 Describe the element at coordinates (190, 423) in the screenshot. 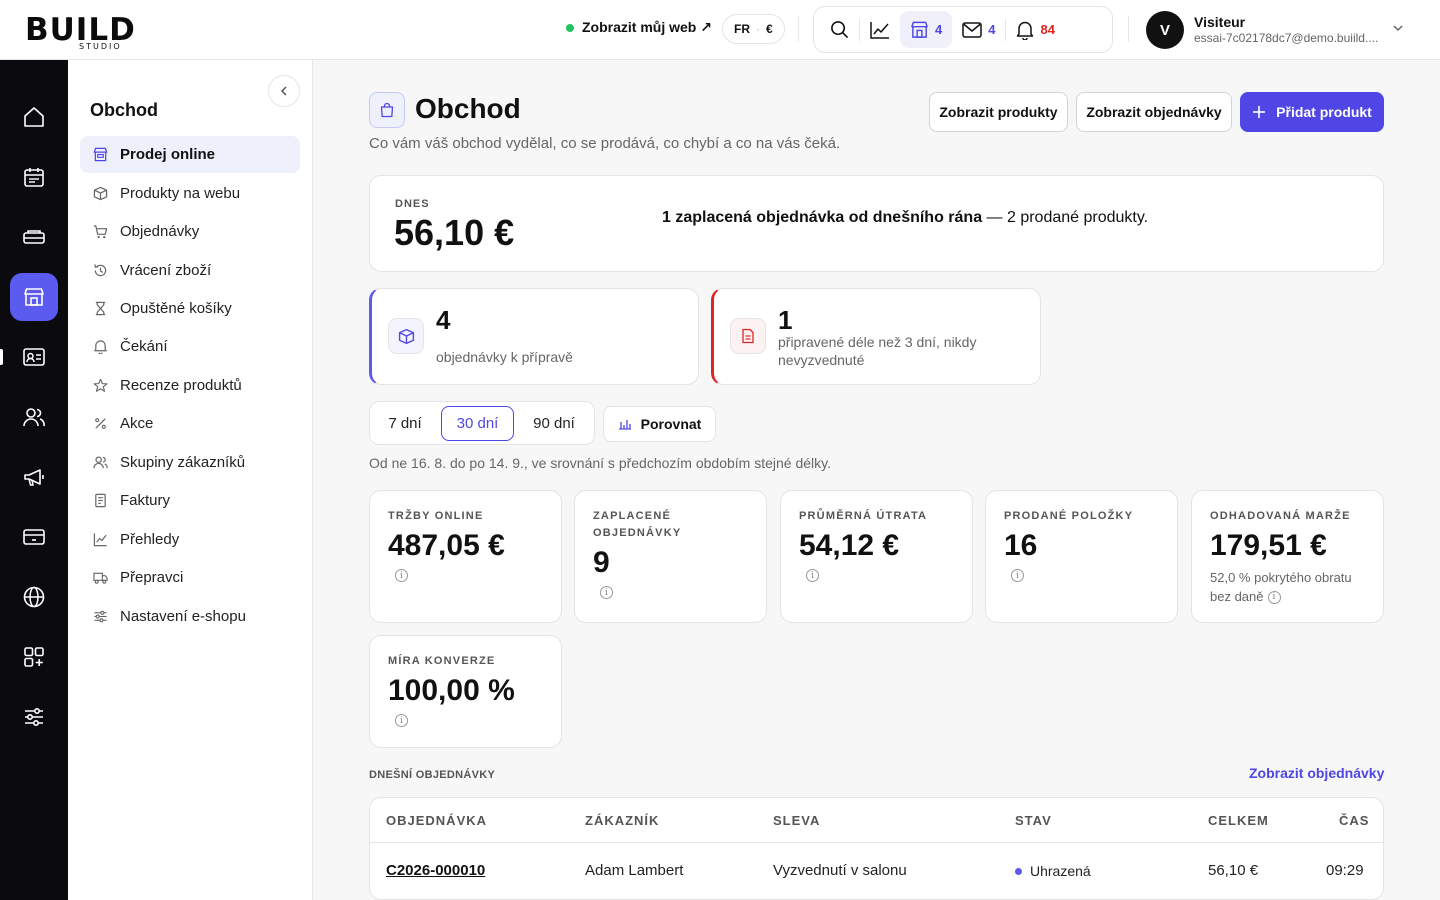

I see `sidebar-item-promotions: Akce` at that location.